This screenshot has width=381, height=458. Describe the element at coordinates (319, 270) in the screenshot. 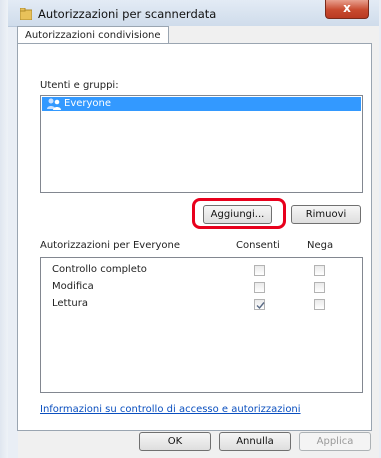

I see `deny-checkbox-full-control` at that location.